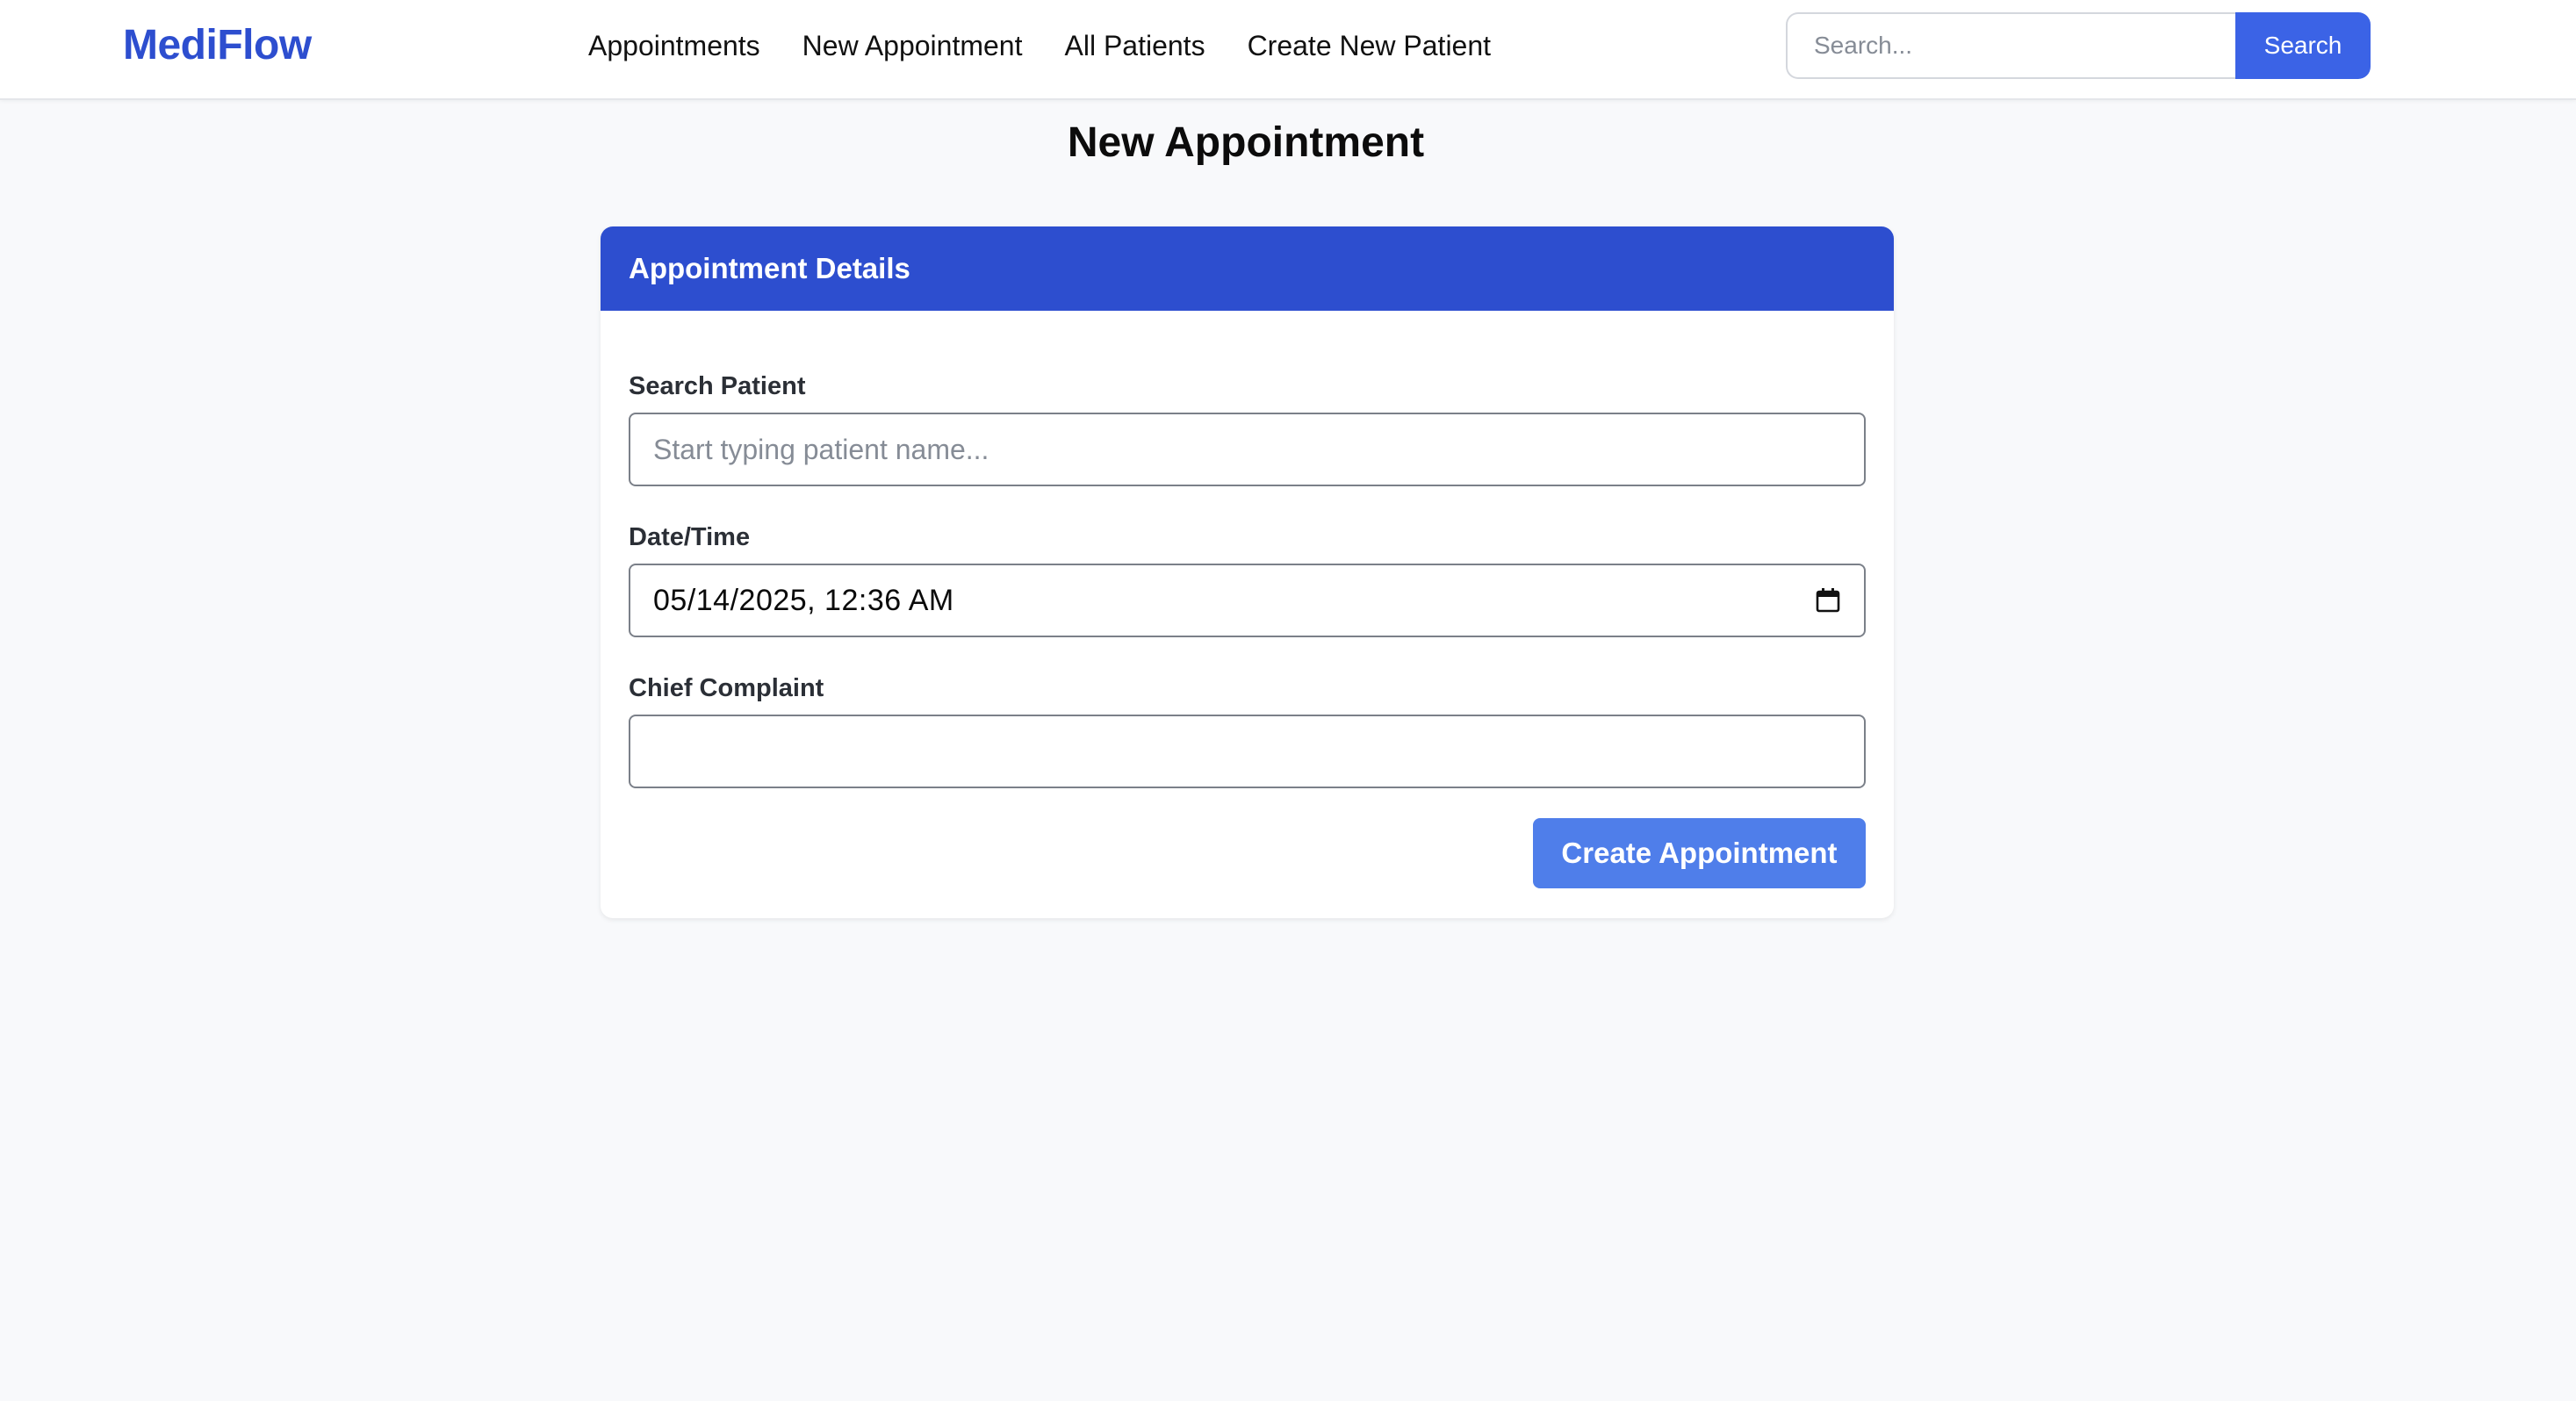 This screenshot has width=2576, height=1401. Describe the element at coordinates (1247, 449) in the screenshot. I see `search-patient-input` at that location.